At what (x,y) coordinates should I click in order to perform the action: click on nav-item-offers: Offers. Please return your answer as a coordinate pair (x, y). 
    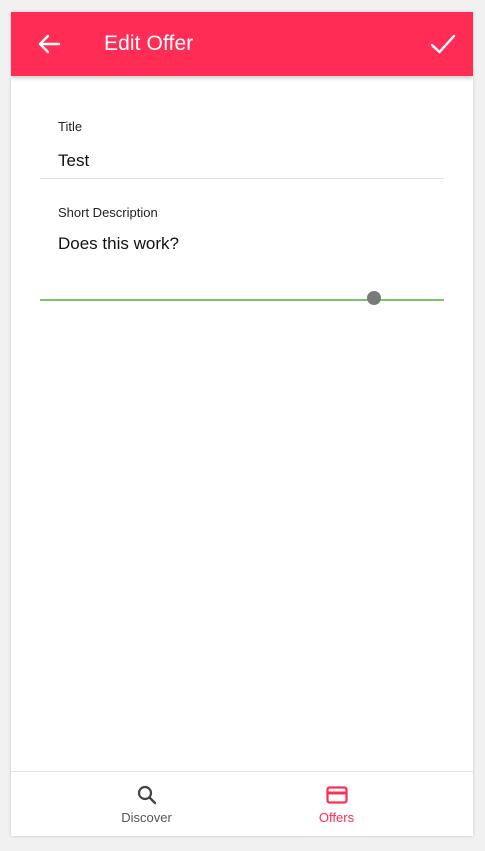
    Looking at the image, I should click on (336, 804).